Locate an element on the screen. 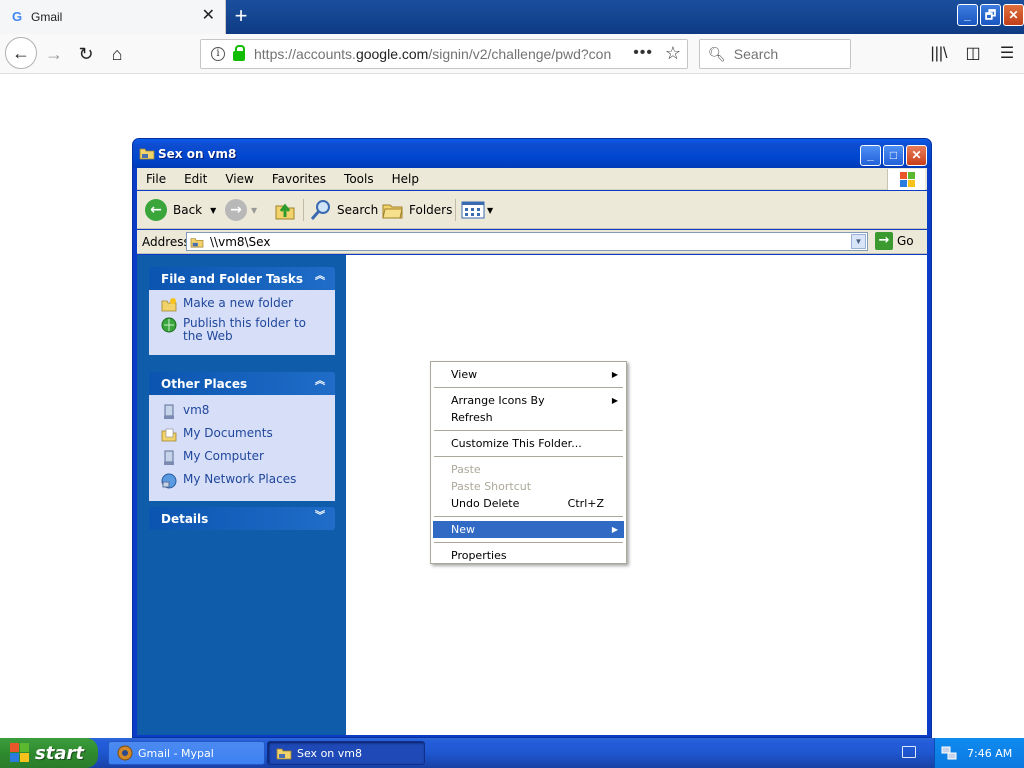 The width and height of the screenshot is (1024, 768). ctx-properties: Properties is located at coordinates (528, 555).